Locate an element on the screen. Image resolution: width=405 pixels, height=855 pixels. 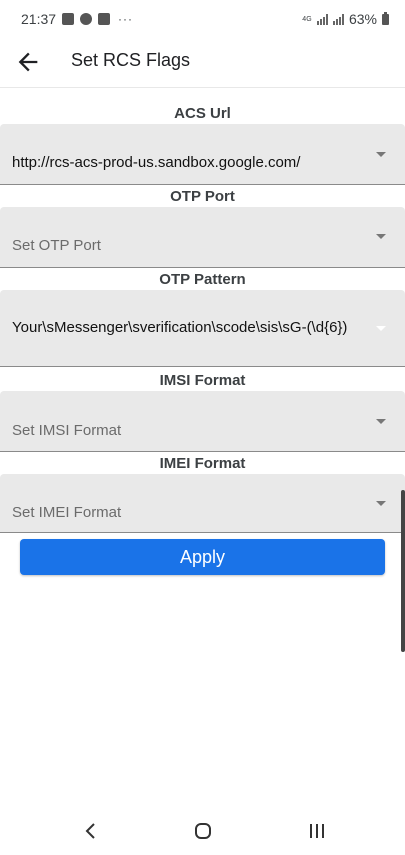
nav-home-icon is located at coordinates (203, 831).